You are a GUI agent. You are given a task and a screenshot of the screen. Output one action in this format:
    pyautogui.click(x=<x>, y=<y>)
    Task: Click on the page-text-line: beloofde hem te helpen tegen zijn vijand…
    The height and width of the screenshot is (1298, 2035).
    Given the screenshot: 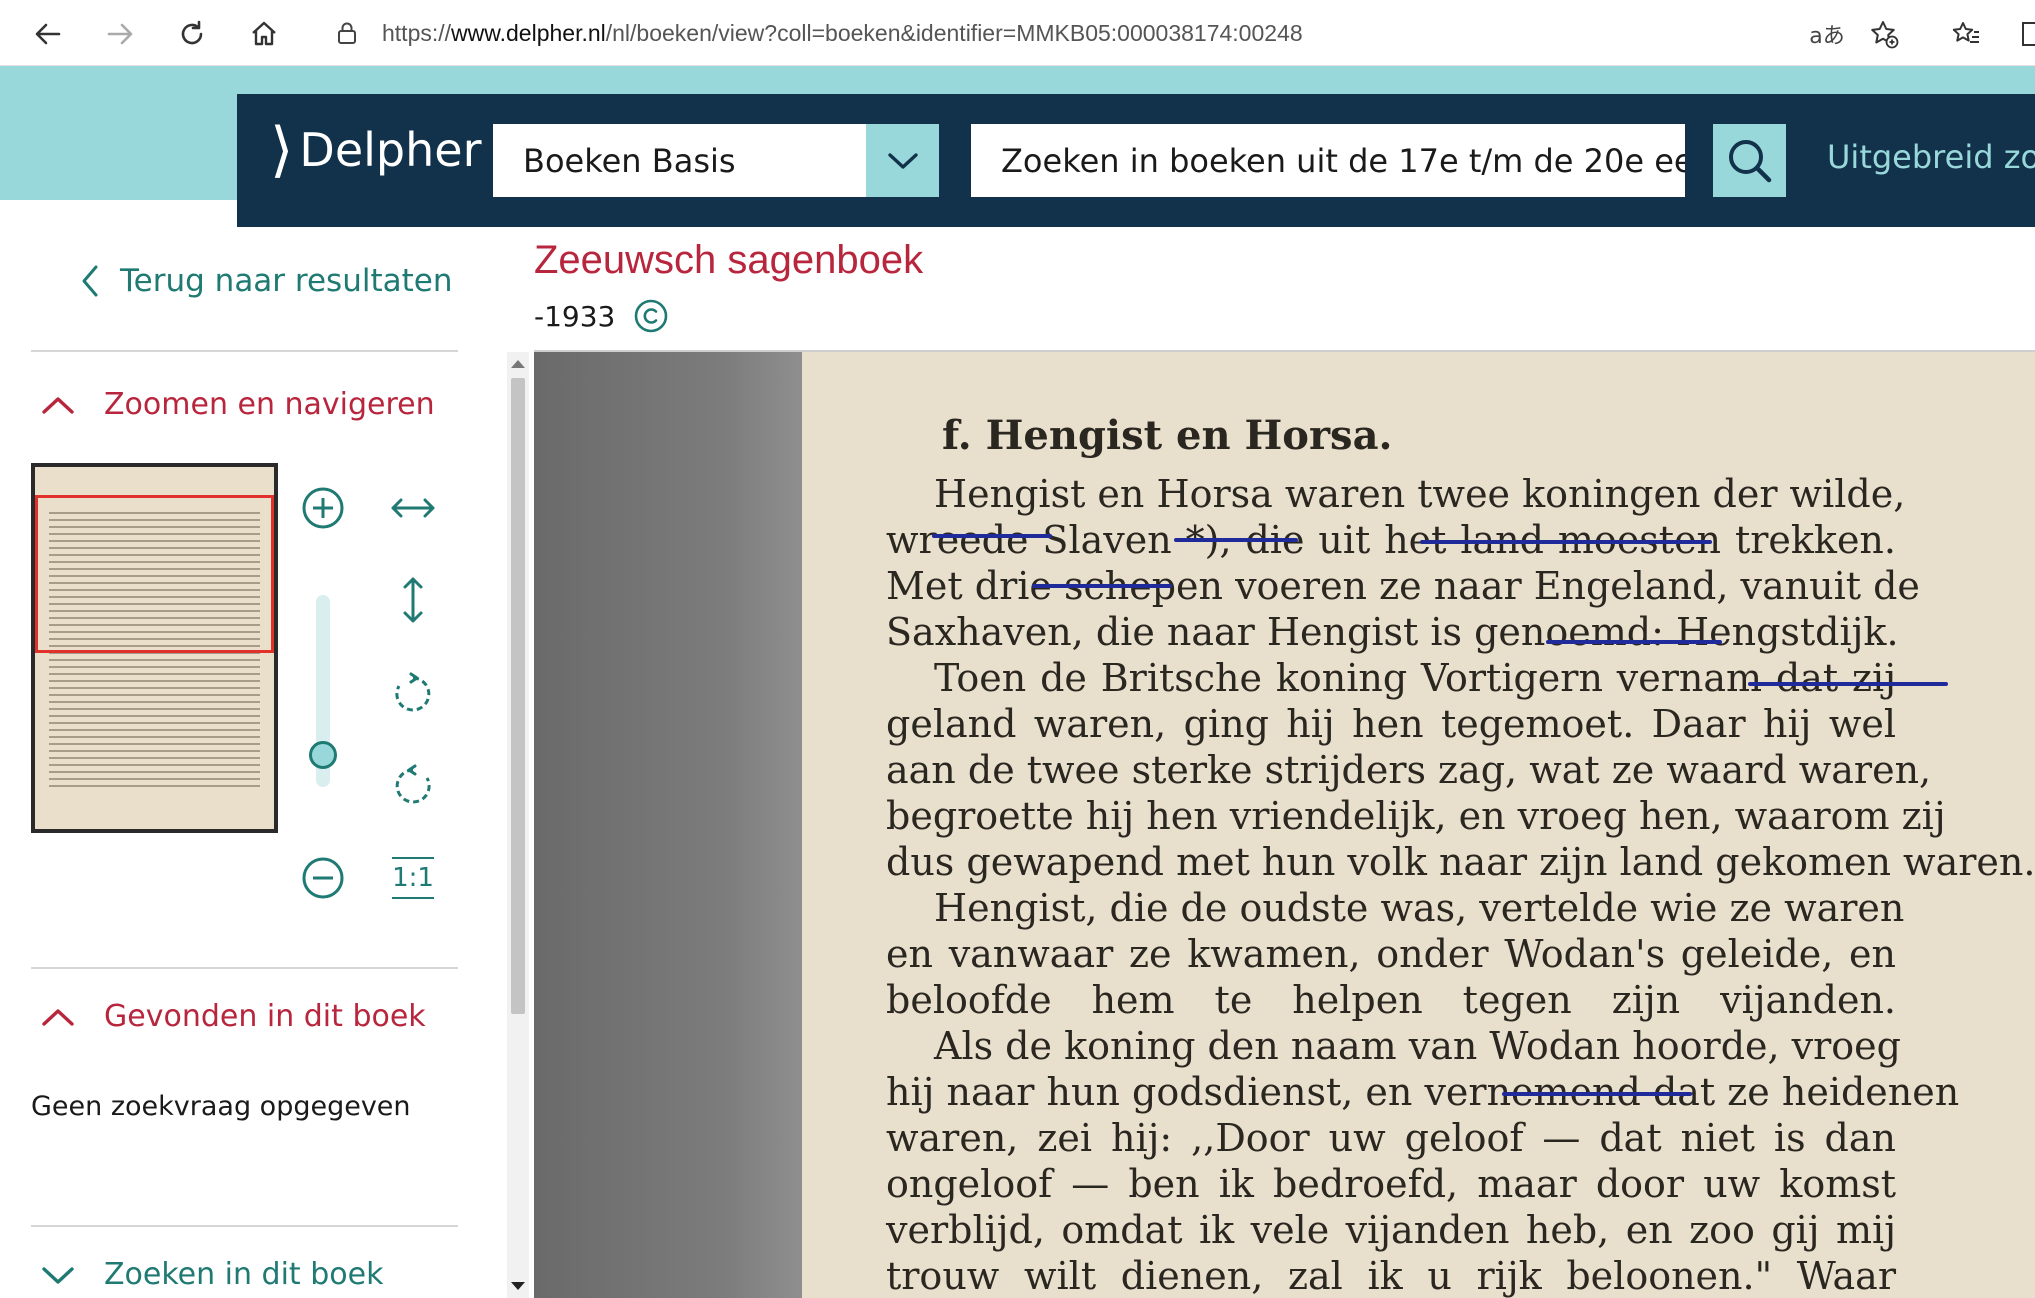 What is the action you would take?
    pyautogui.click(x=1391, y=1000)
    